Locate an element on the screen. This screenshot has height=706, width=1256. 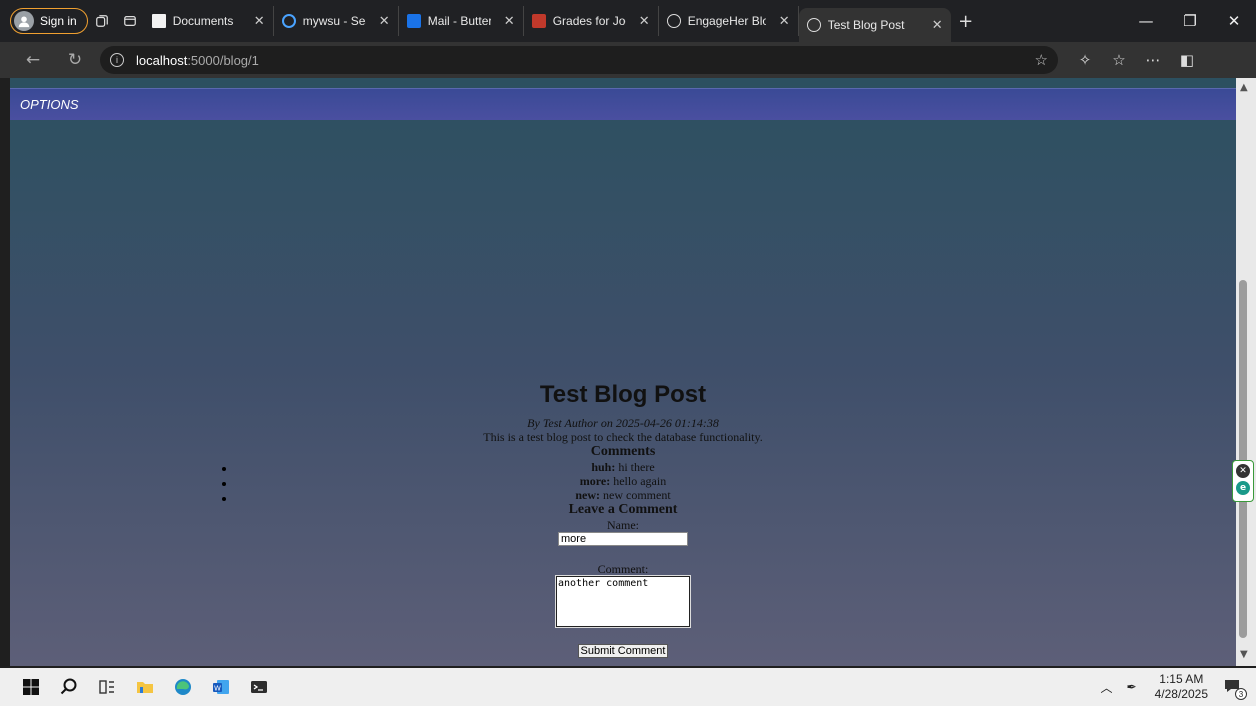
tab-mywsu-search: mywsu - Search ✕ is located at coordinates (336, 21).